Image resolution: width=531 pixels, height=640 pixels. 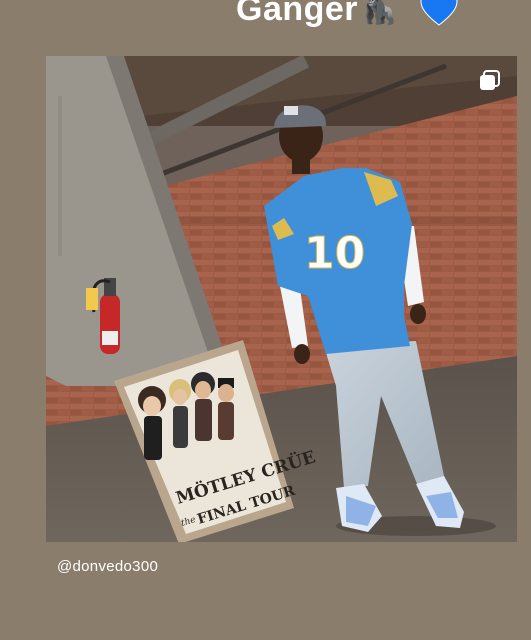 What do you see at coordinates (107, 566) in the screenshot?
I see `account-tag: @donvedo300` at bounding box center [107, 566].